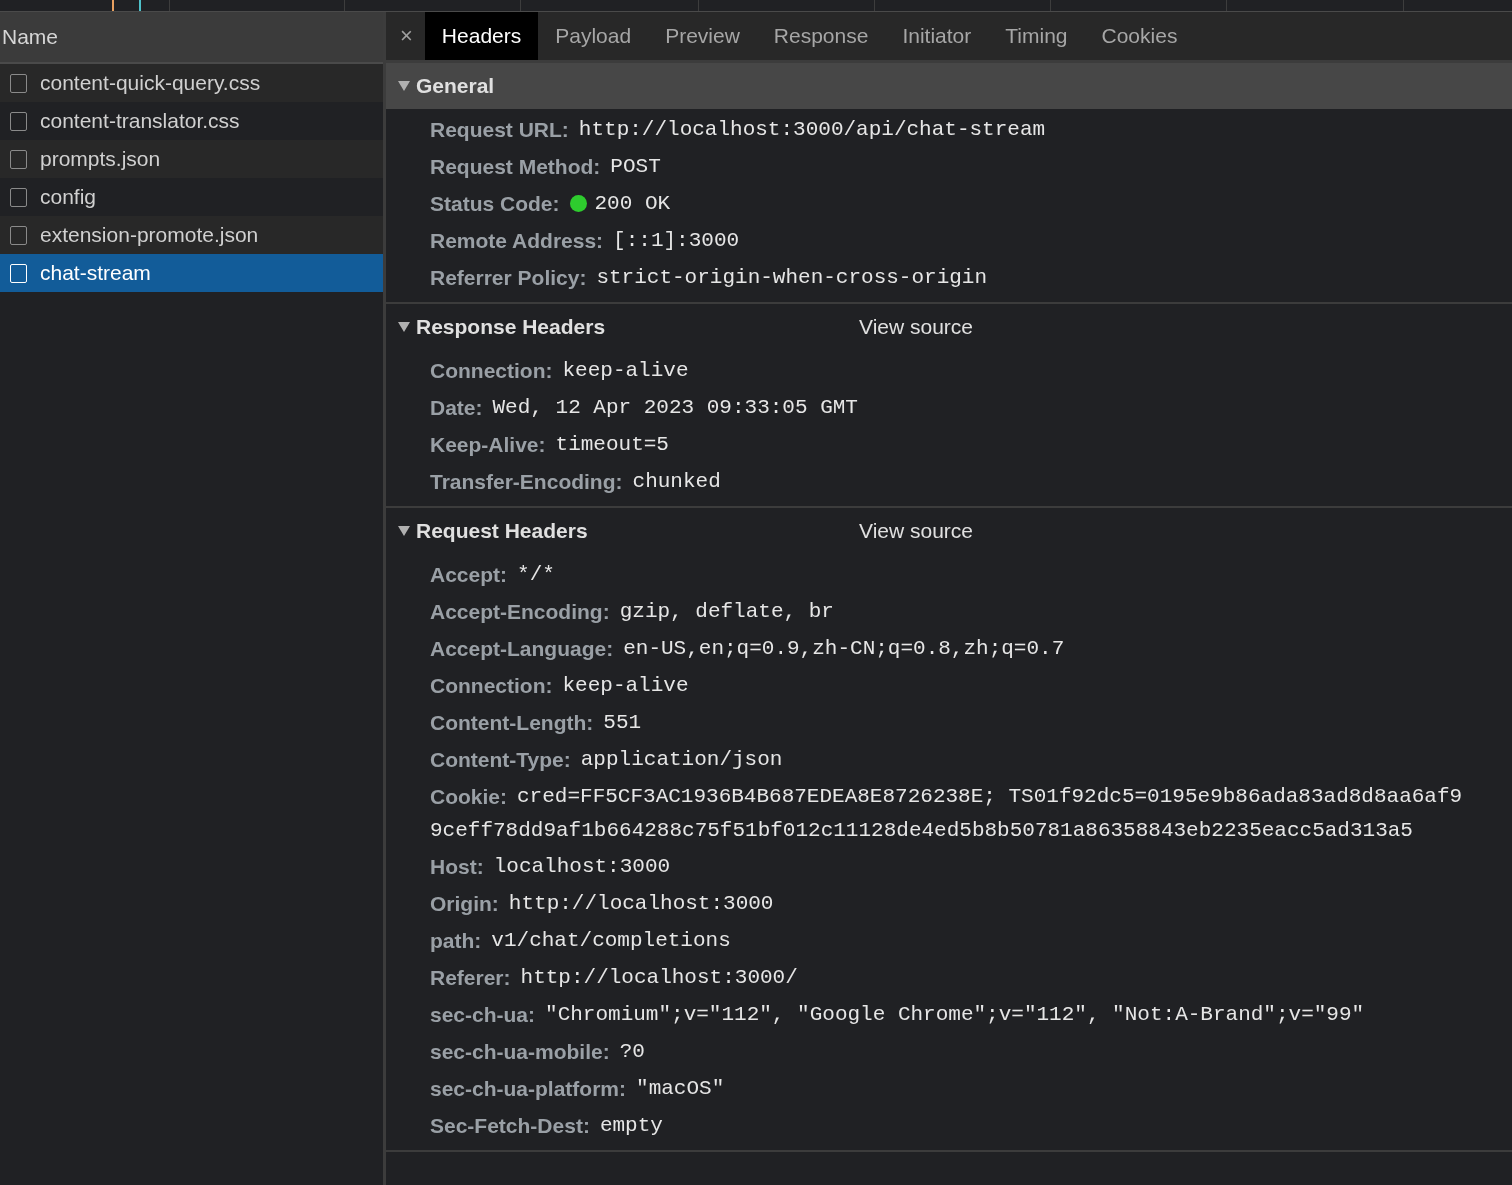 Image resolution: width=1512 pixels, height=1185 pixels. What do you see at coordinates (470, 977) in the screenshot?
I see `header-name: Referer:` at bounding box center [470, 977].